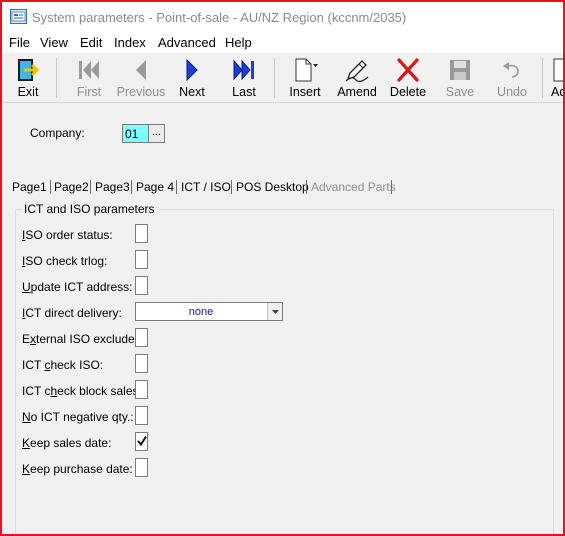 The width and height of the screenshot is (565, 536). I want to click on keep-purchase-date-label: Keep purchase date:, so click(77, 469).